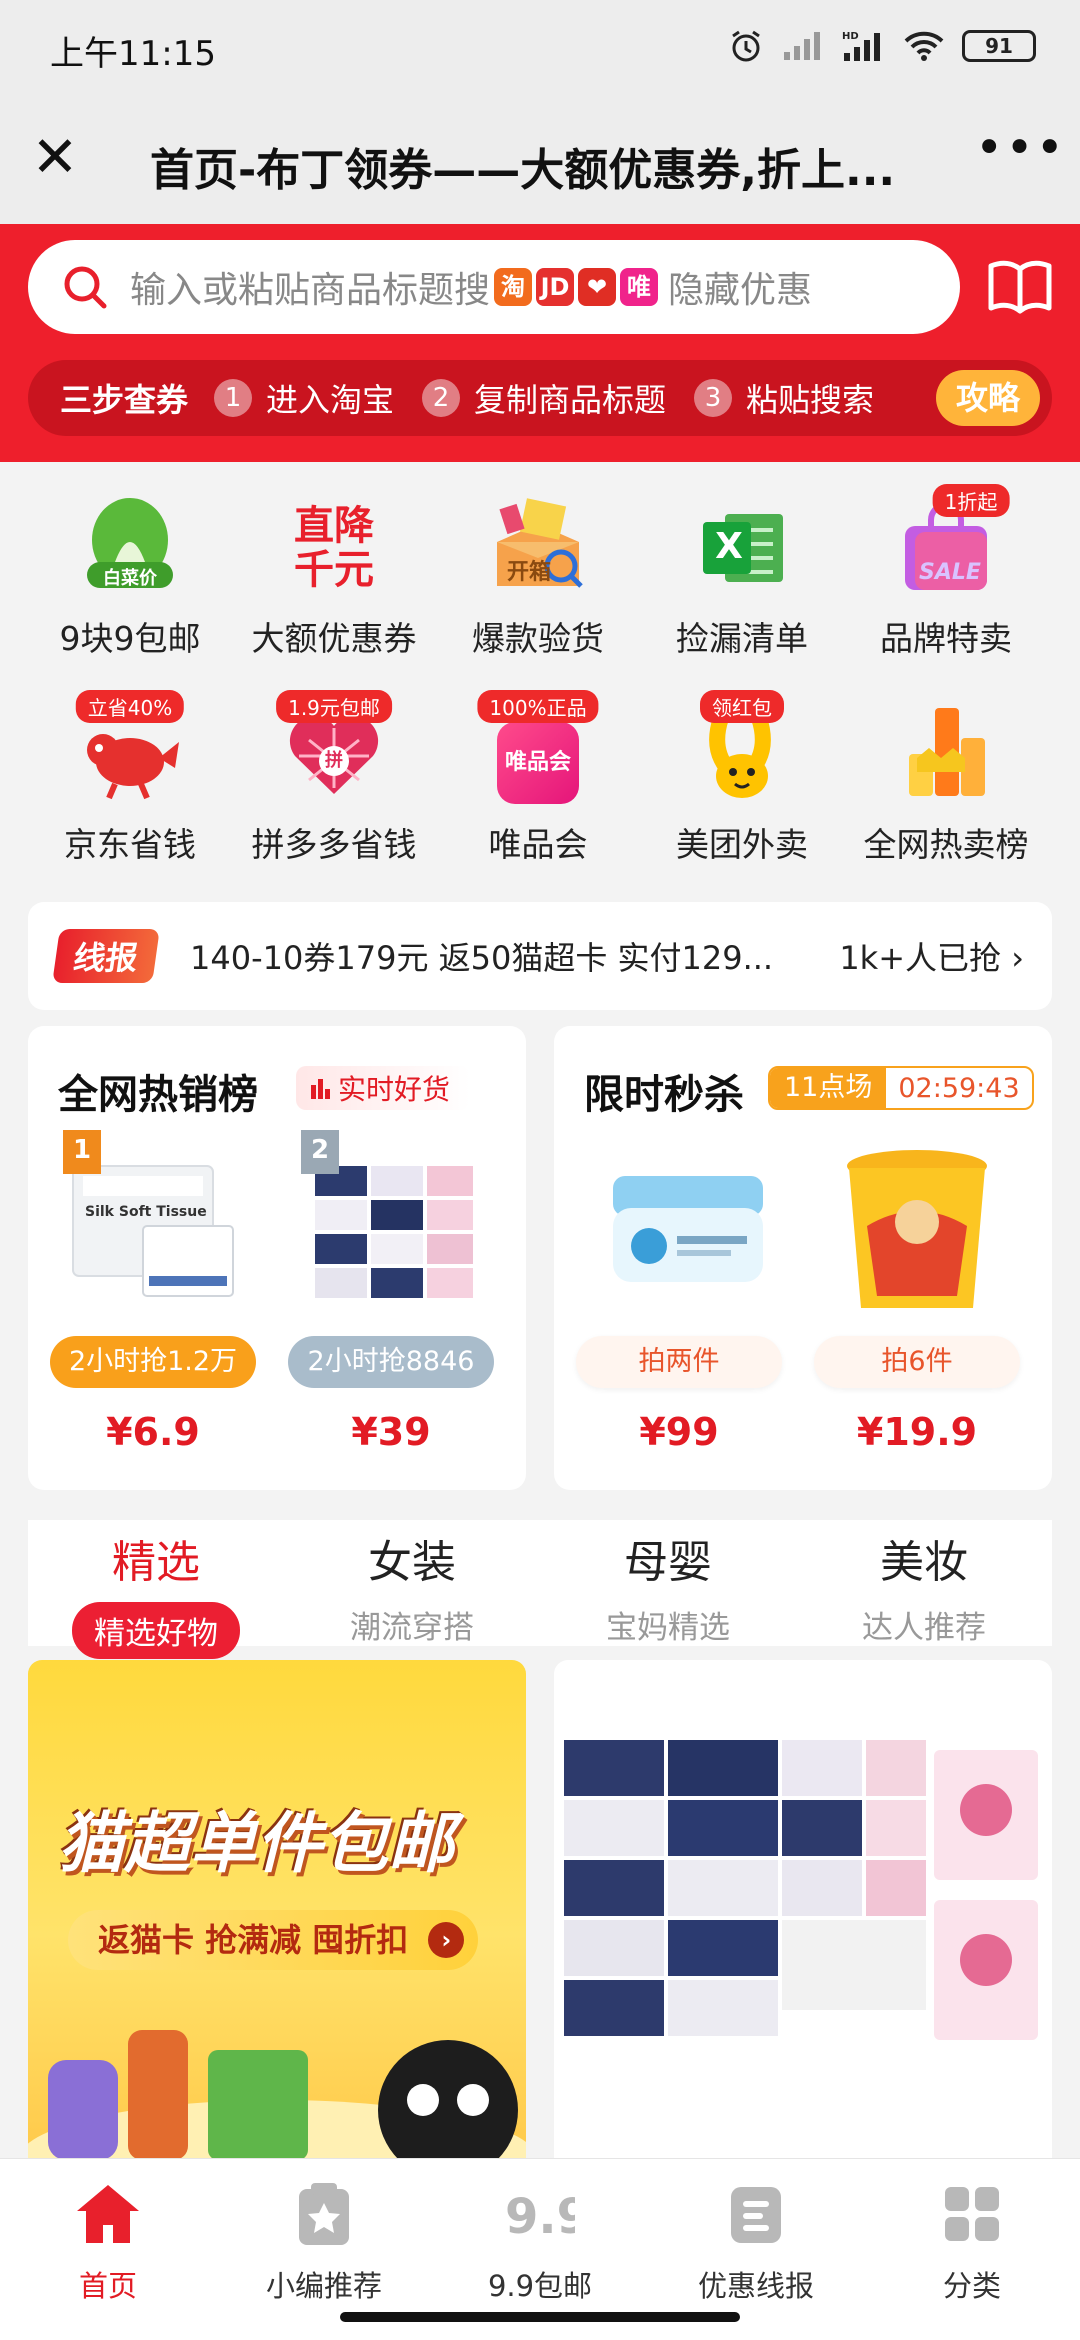 The image size is (1080, 2340). I want to click on grid-item-jd: 立省40% 京东省钱, so click(130, 778).